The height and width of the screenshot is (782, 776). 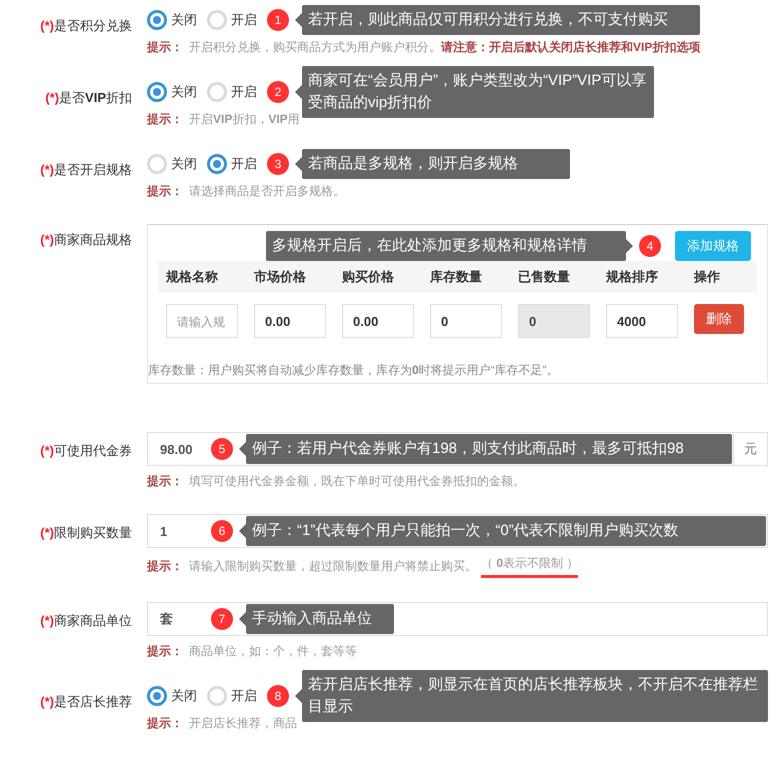 I want to click on hint-text: 商品单位，如：个，件，套等等, so click(x=273, y=651).